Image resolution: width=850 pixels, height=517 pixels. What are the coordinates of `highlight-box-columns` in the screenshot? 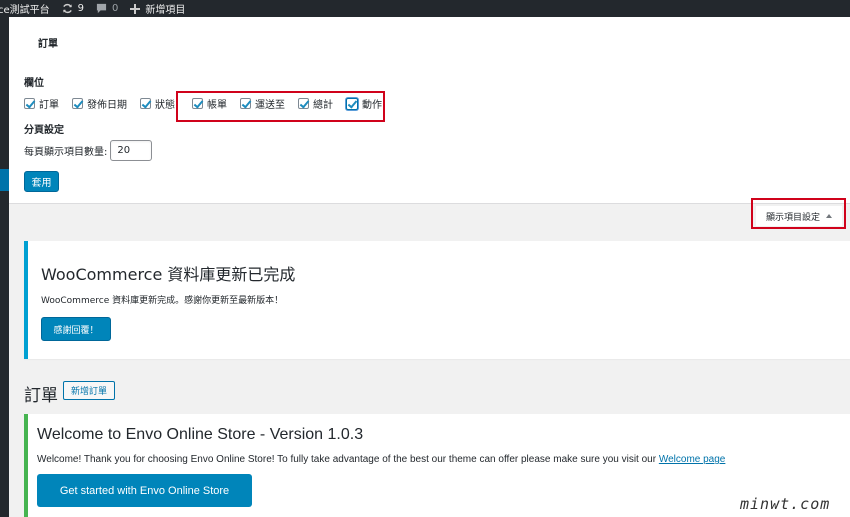 It's located at (280, 106).